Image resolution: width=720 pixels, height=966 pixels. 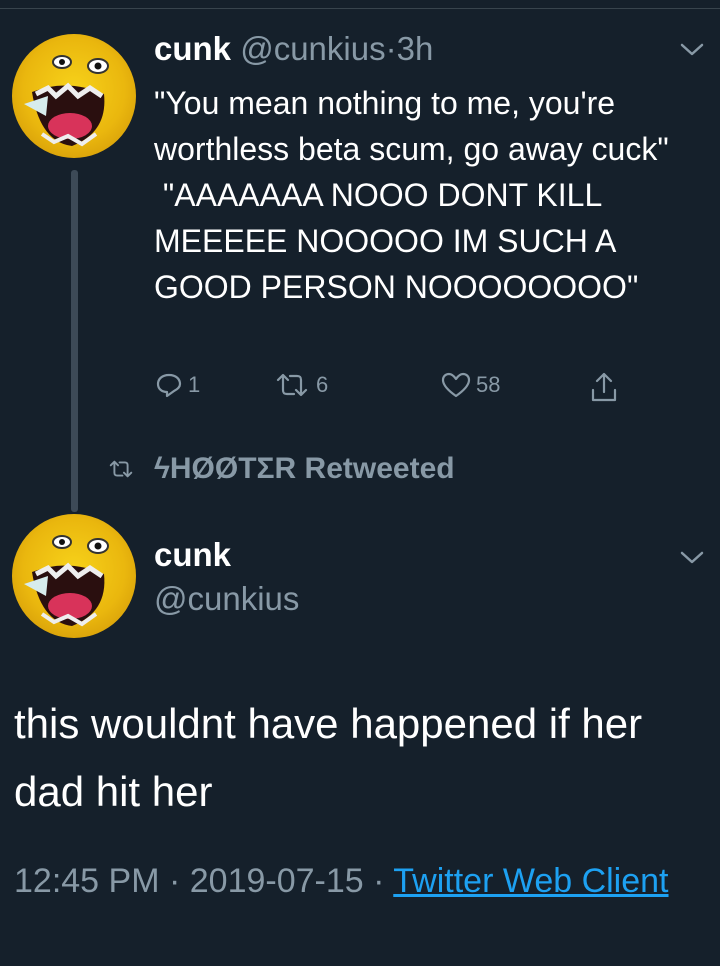 What do you see at coordinates (456, 385) in the screenshot?
I see `heart-icon` at bounding box center [456, 385].